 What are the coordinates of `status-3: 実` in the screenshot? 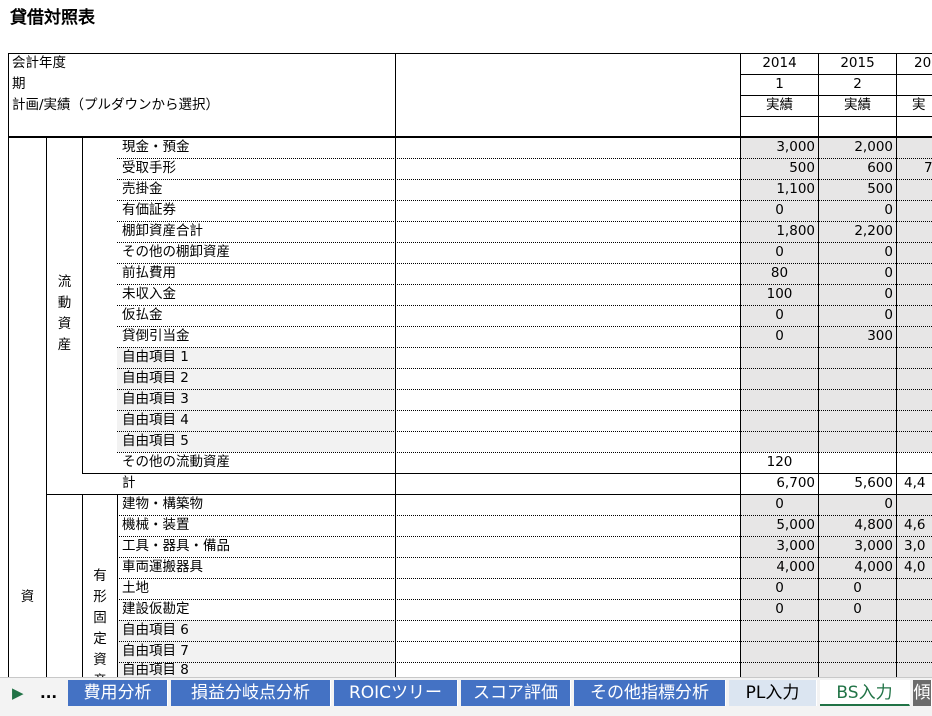 It's located at (919, 105).